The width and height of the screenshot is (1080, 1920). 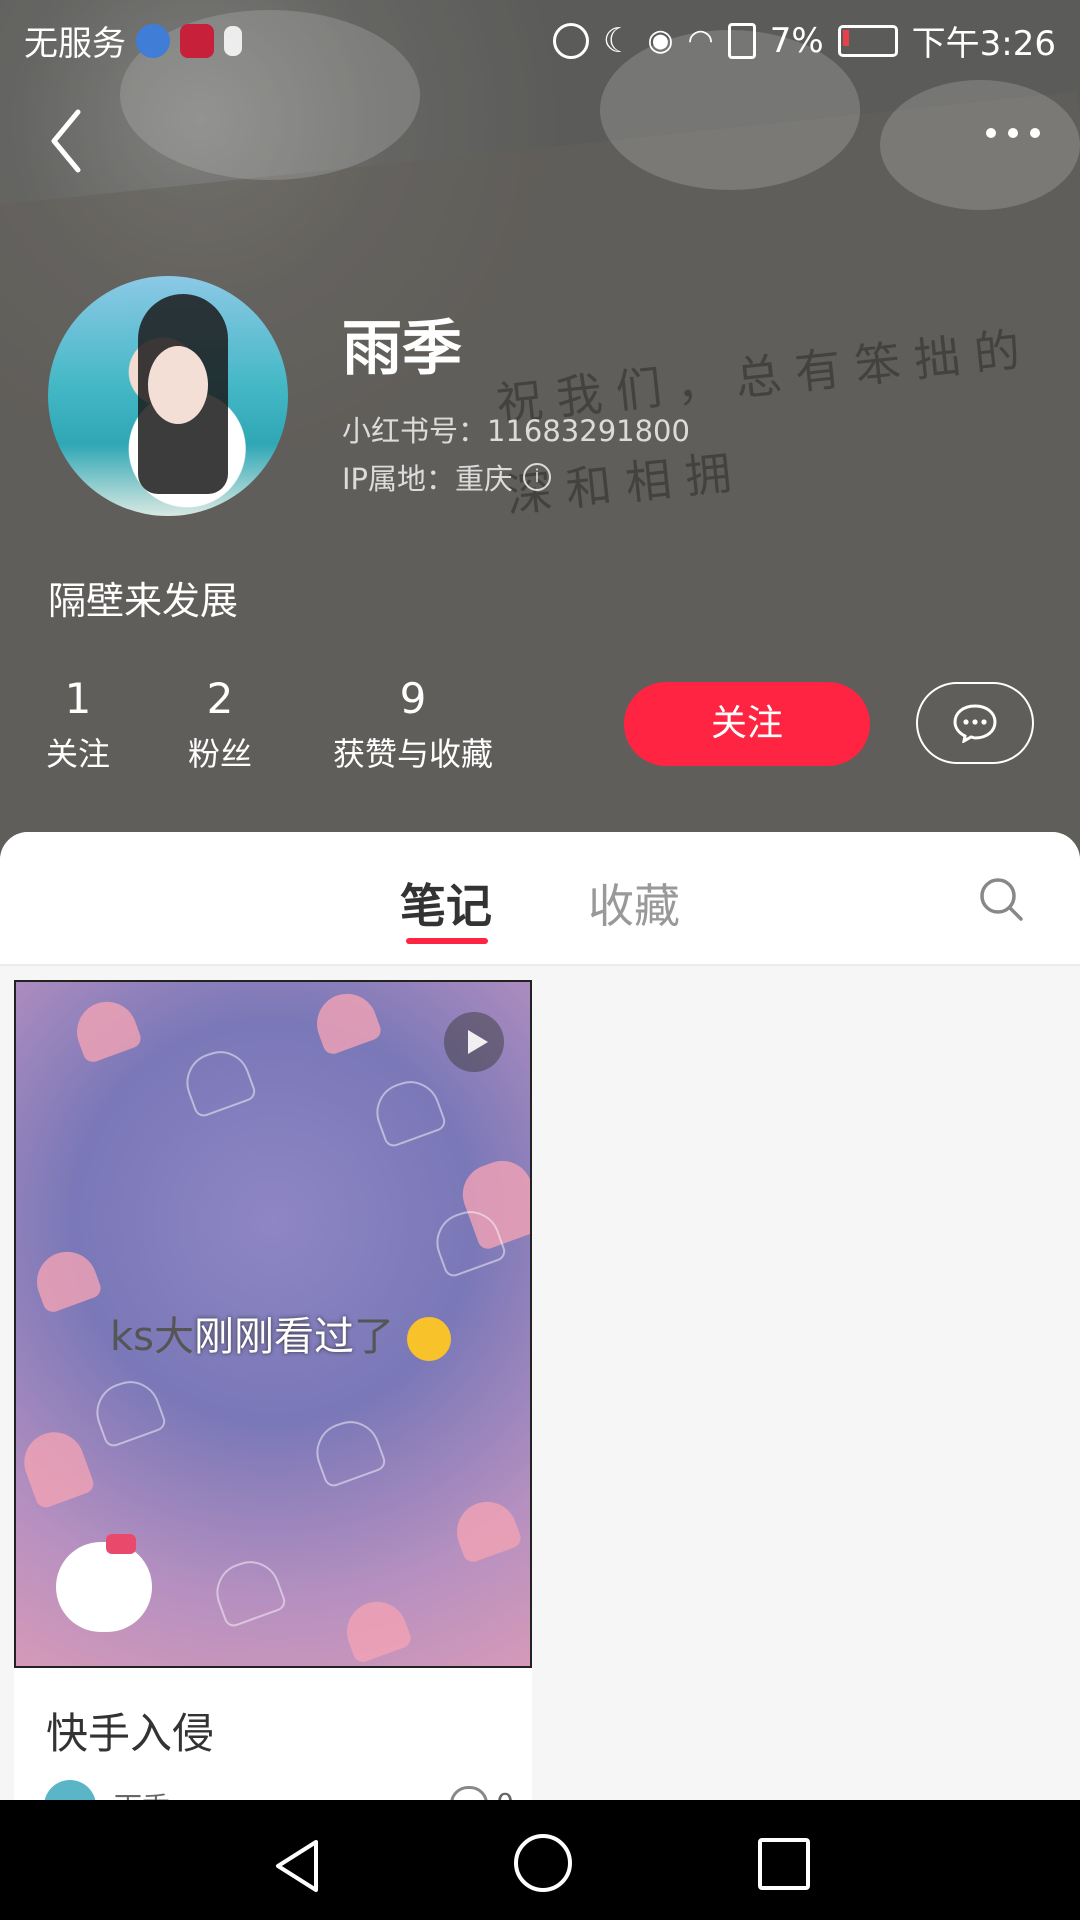 What do you see at coordinates (121, 1544) in the screenshot?
I see `kitty-bow` at bounding box center [121, 1544].